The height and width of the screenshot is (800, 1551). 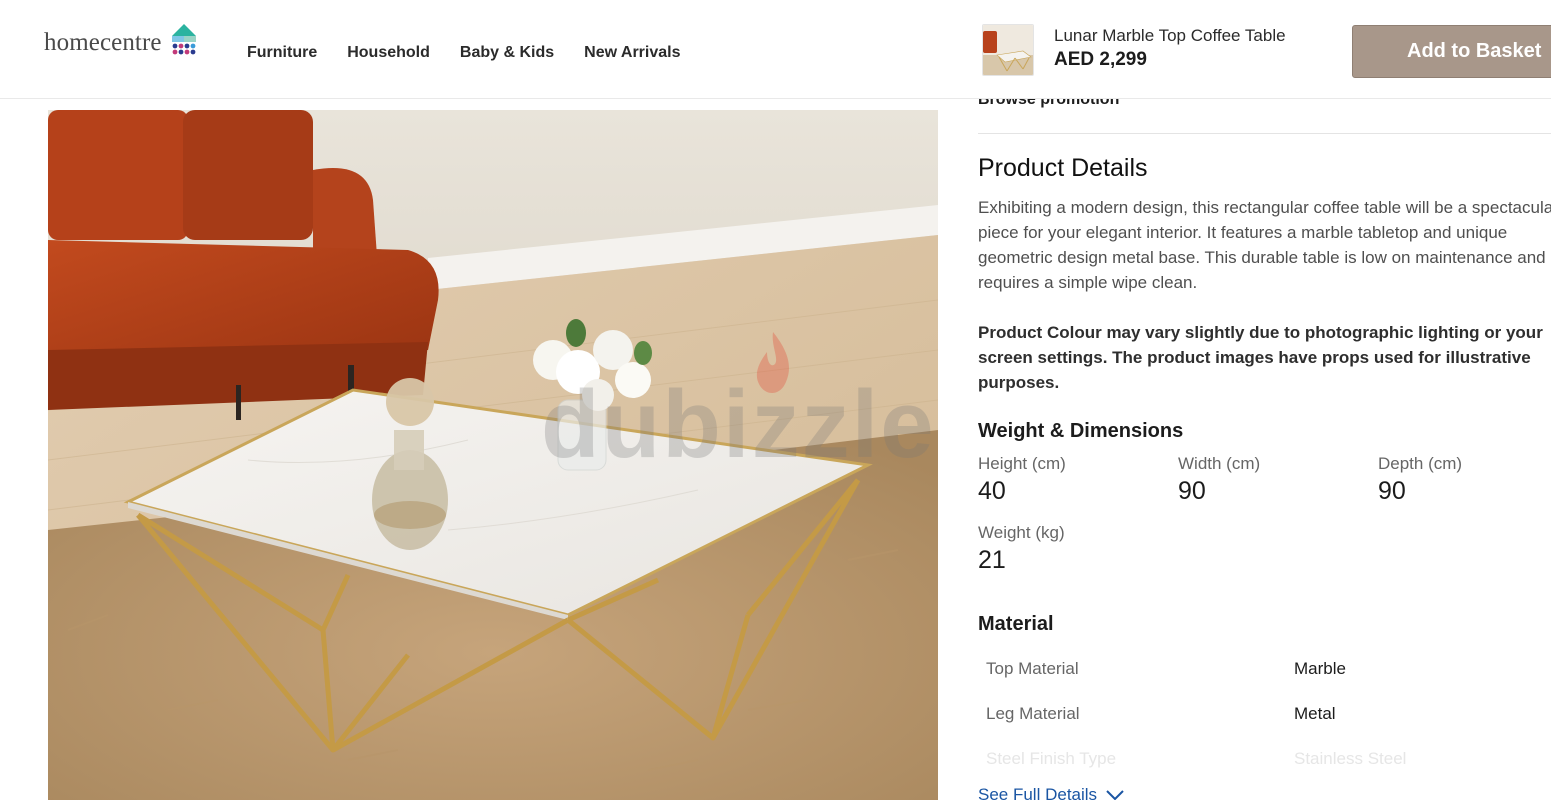 I want to click on see-full-details-link: See Full Details, so click(x=1051, y=792).